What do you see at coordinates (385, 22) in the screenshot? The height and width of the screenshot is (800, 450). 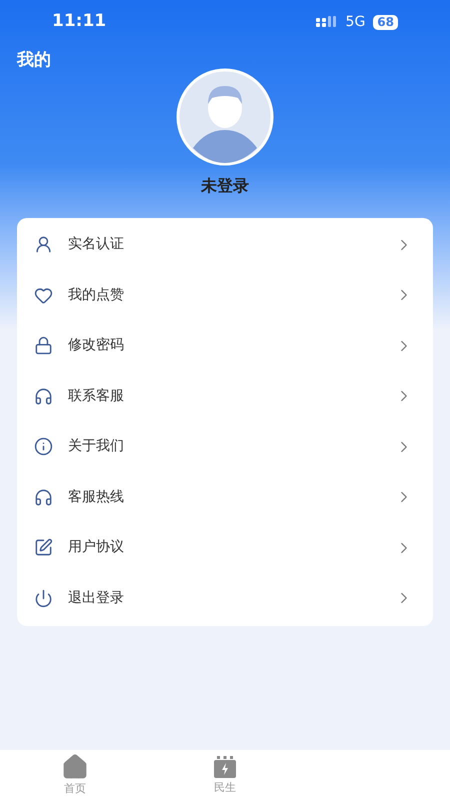 I see `battery-indicator: 68` at bounding box center [385, 22].